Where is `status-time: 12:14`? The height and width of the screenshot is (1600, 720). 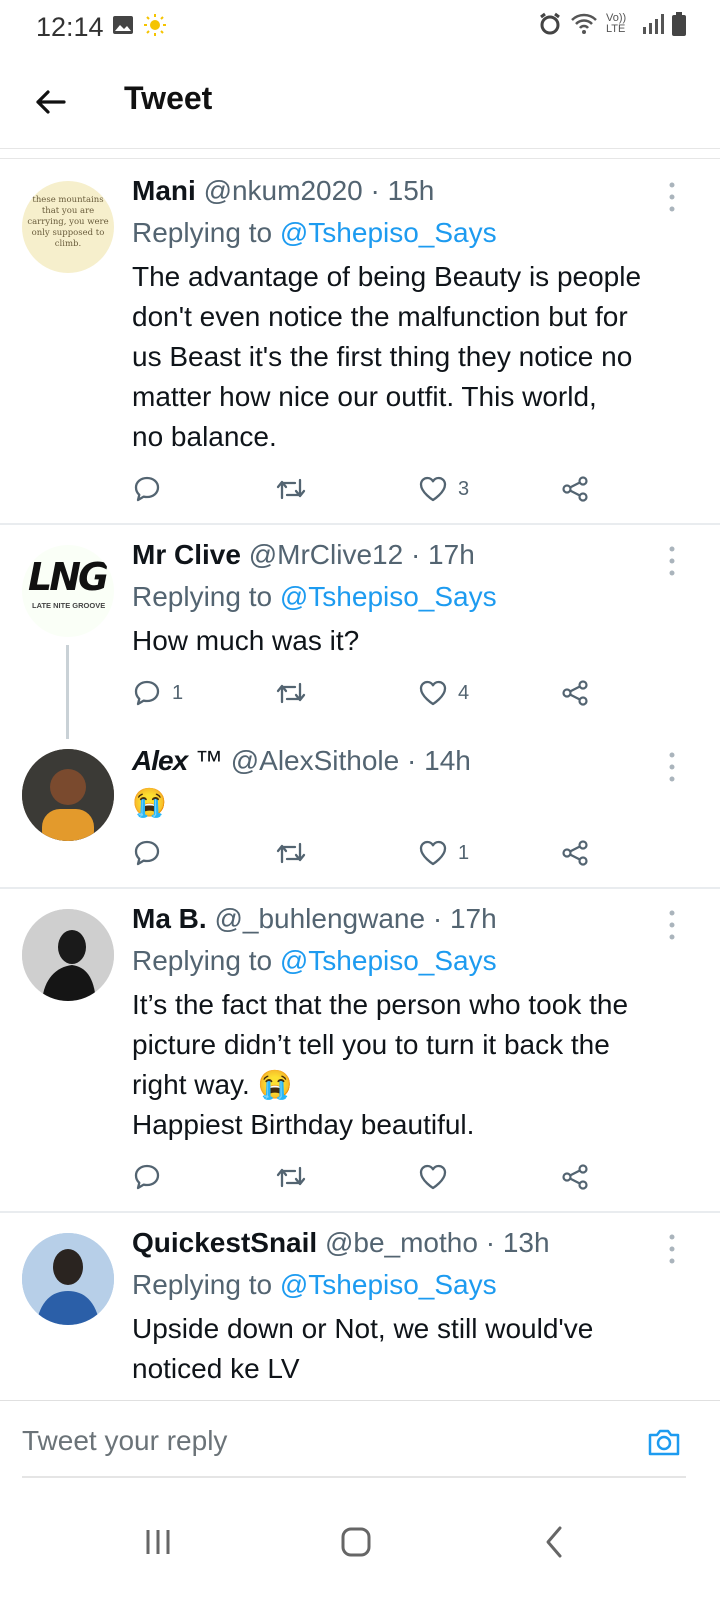 status-time: 12:14 is located at coordinates (70, 27).